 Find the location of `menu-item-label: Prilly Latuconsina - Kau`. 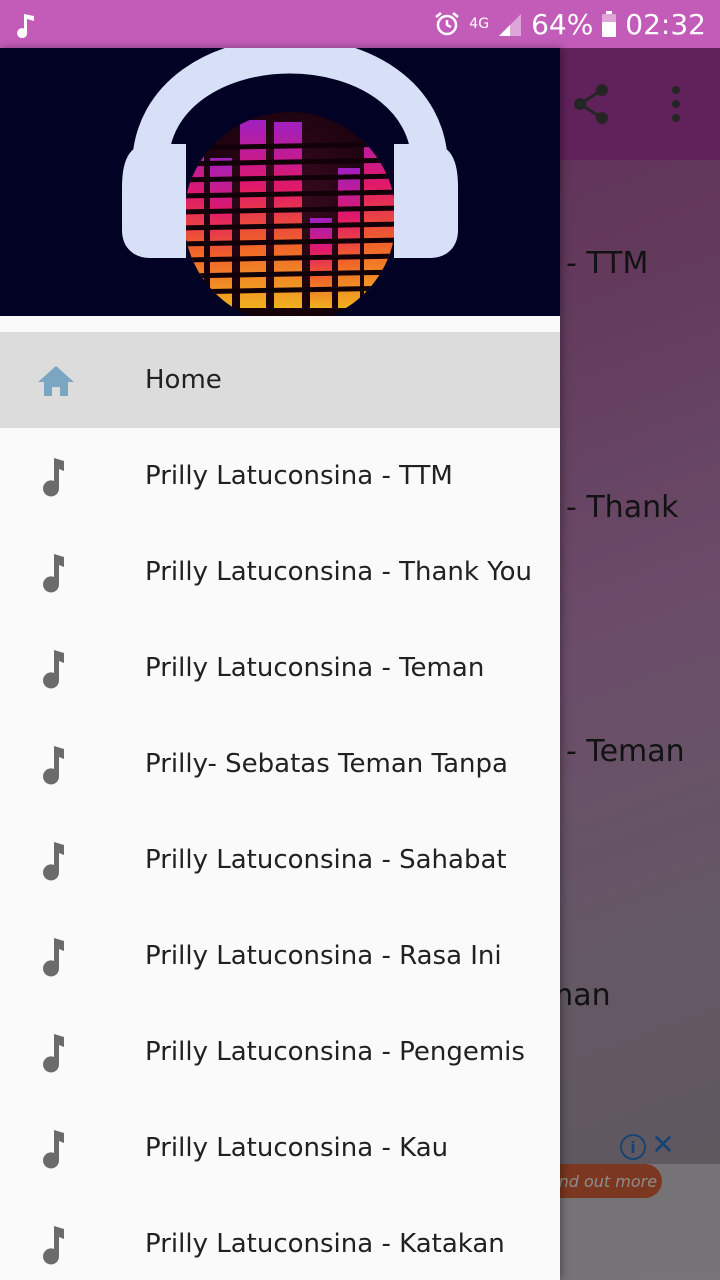

menu-item-label: Prilly Latuconsina - Kau is located at coordinates (297, 1148).